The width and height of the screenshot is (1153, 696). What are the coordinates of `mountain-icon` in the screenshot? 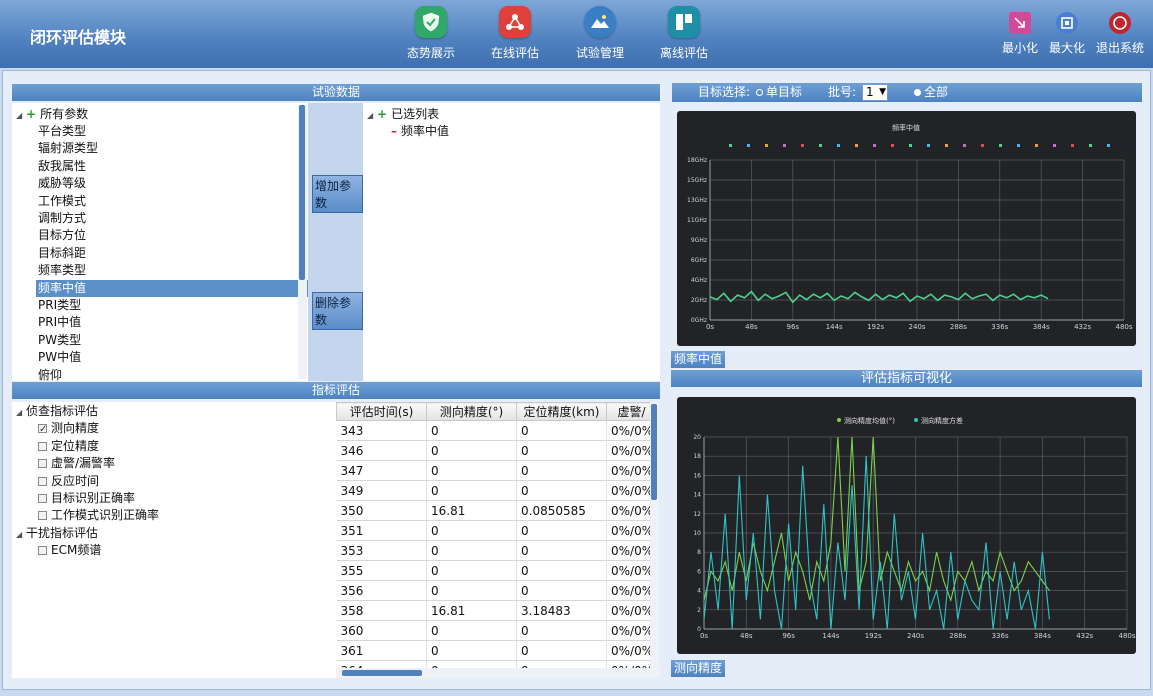 It's located at (600, 22).